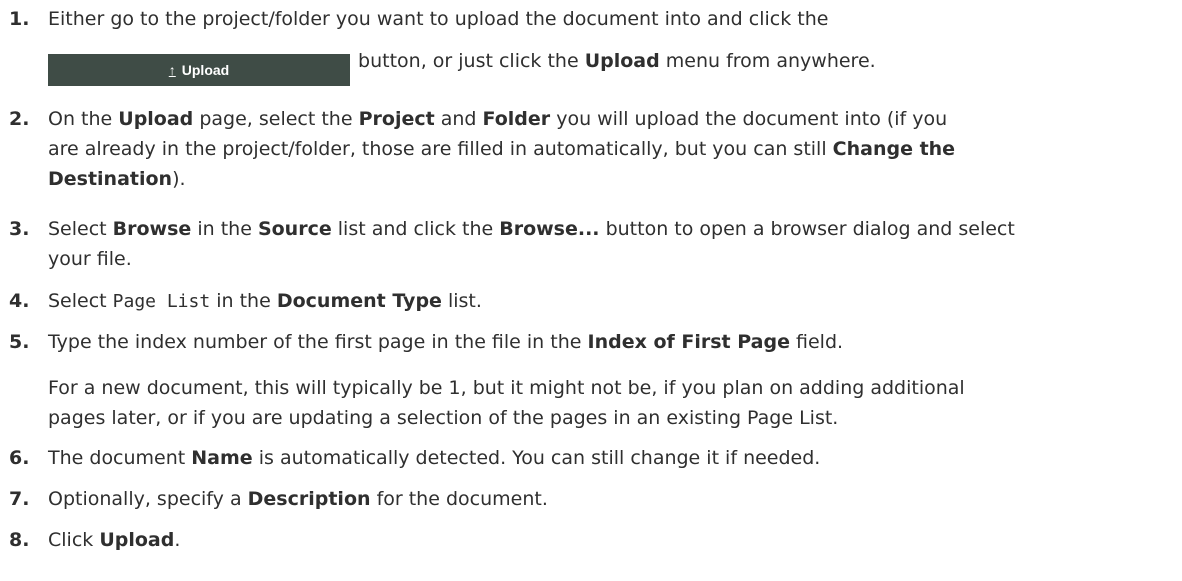 Image resolution: width=1182 pixels, height=581 pixels. I want to click on step-text-part: for the document., so click(459, 499).